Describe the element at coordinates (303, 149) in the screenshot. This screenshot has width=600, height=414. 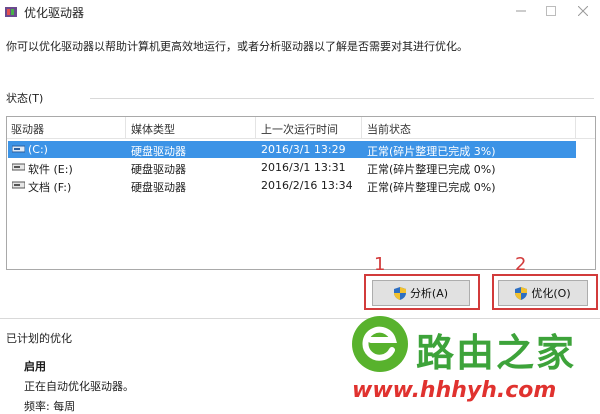
I see `last-run: 2016/3/1 13:29` at that location.